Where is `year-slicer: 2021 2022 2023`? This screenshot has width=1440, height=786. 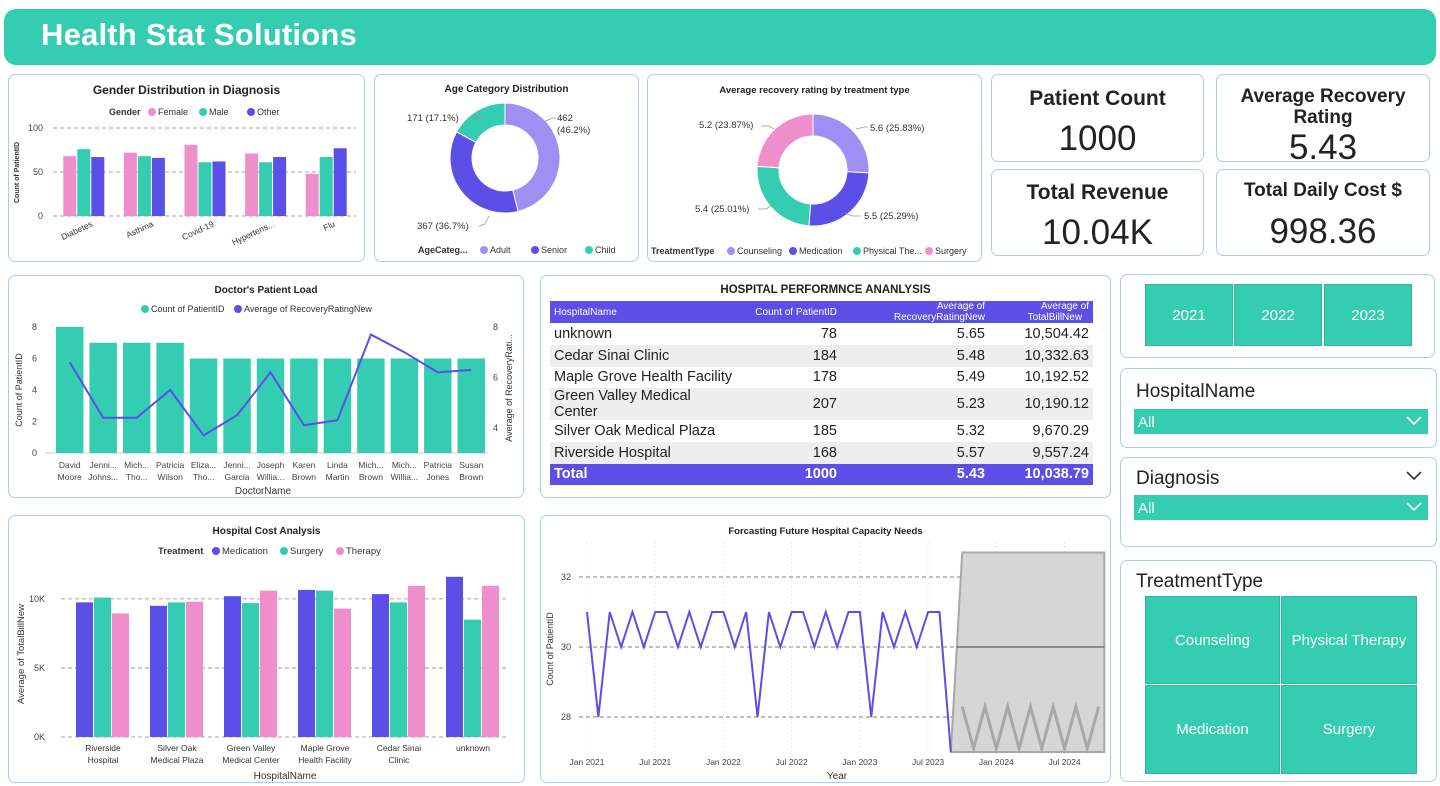
year-slicer: 2021 2022 2023 is located at coordinates (1277, 316).